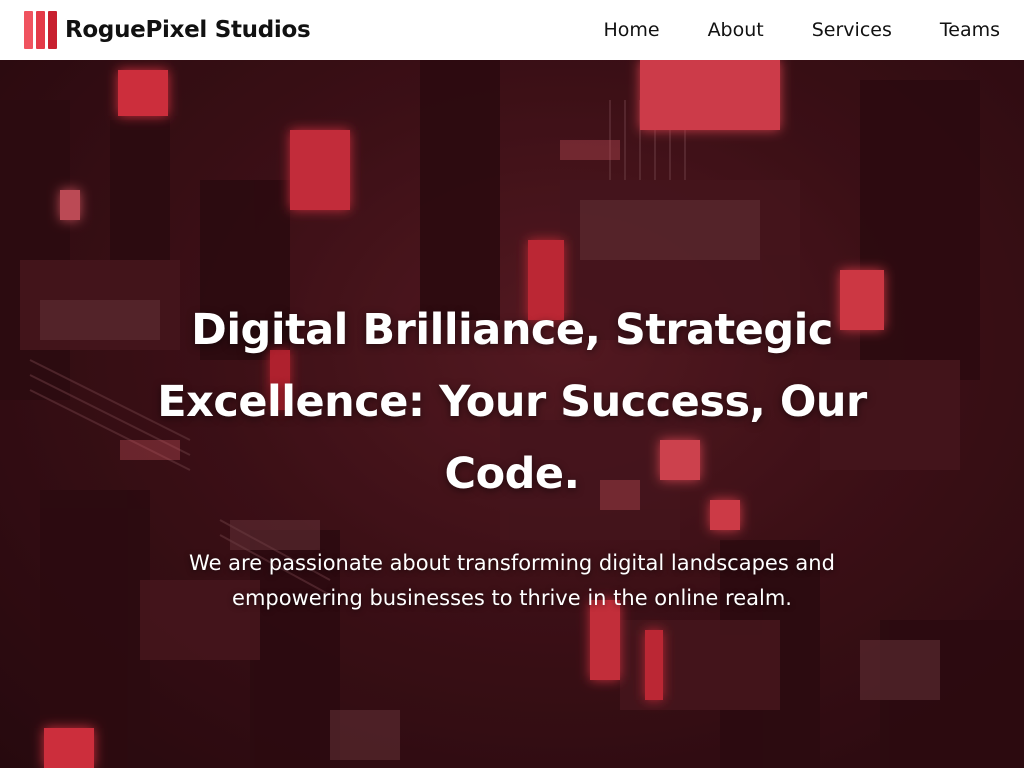 This screenshot has width=1024, height=768. Describe the element at coordinates (40, 30) in the screenshot. I see `logo-icon` at that location.